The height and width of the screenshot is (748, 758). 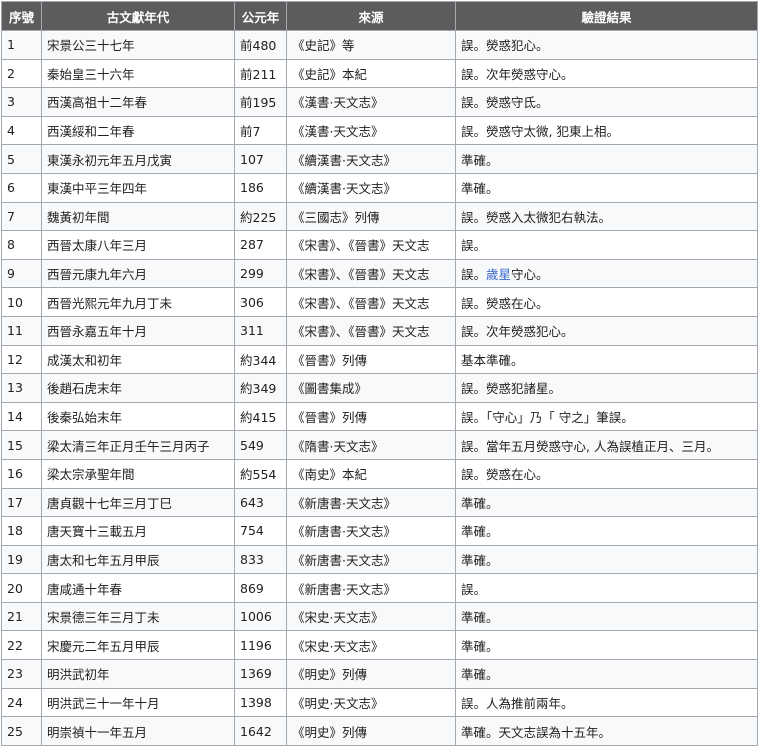 I want to click on cell-year: 前195, so click(x=260, y=102).